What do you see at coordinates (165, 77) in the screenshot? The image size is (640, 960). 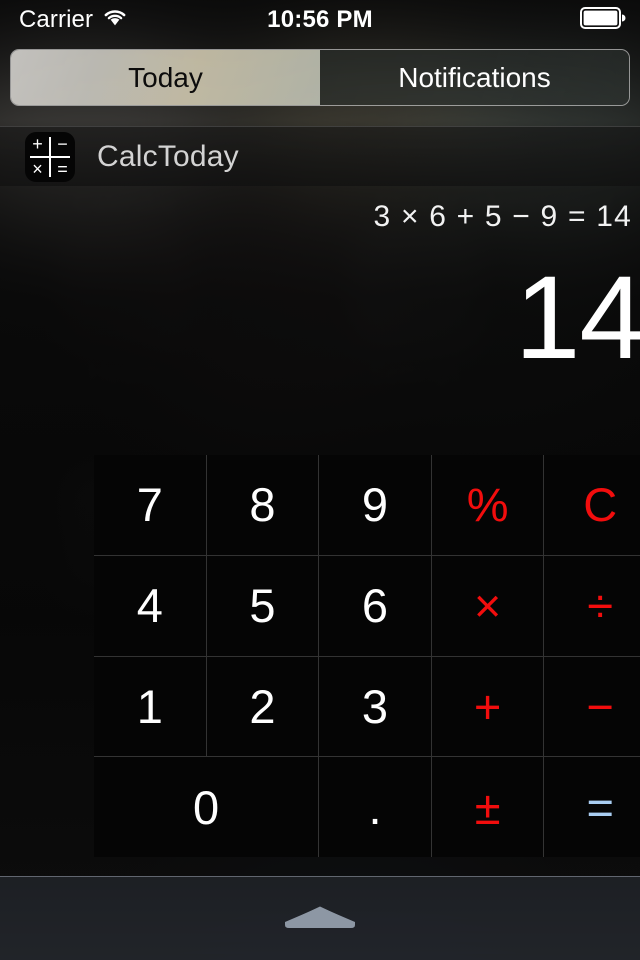 I see `tab-today: Today` at bounding box center [165, 77].